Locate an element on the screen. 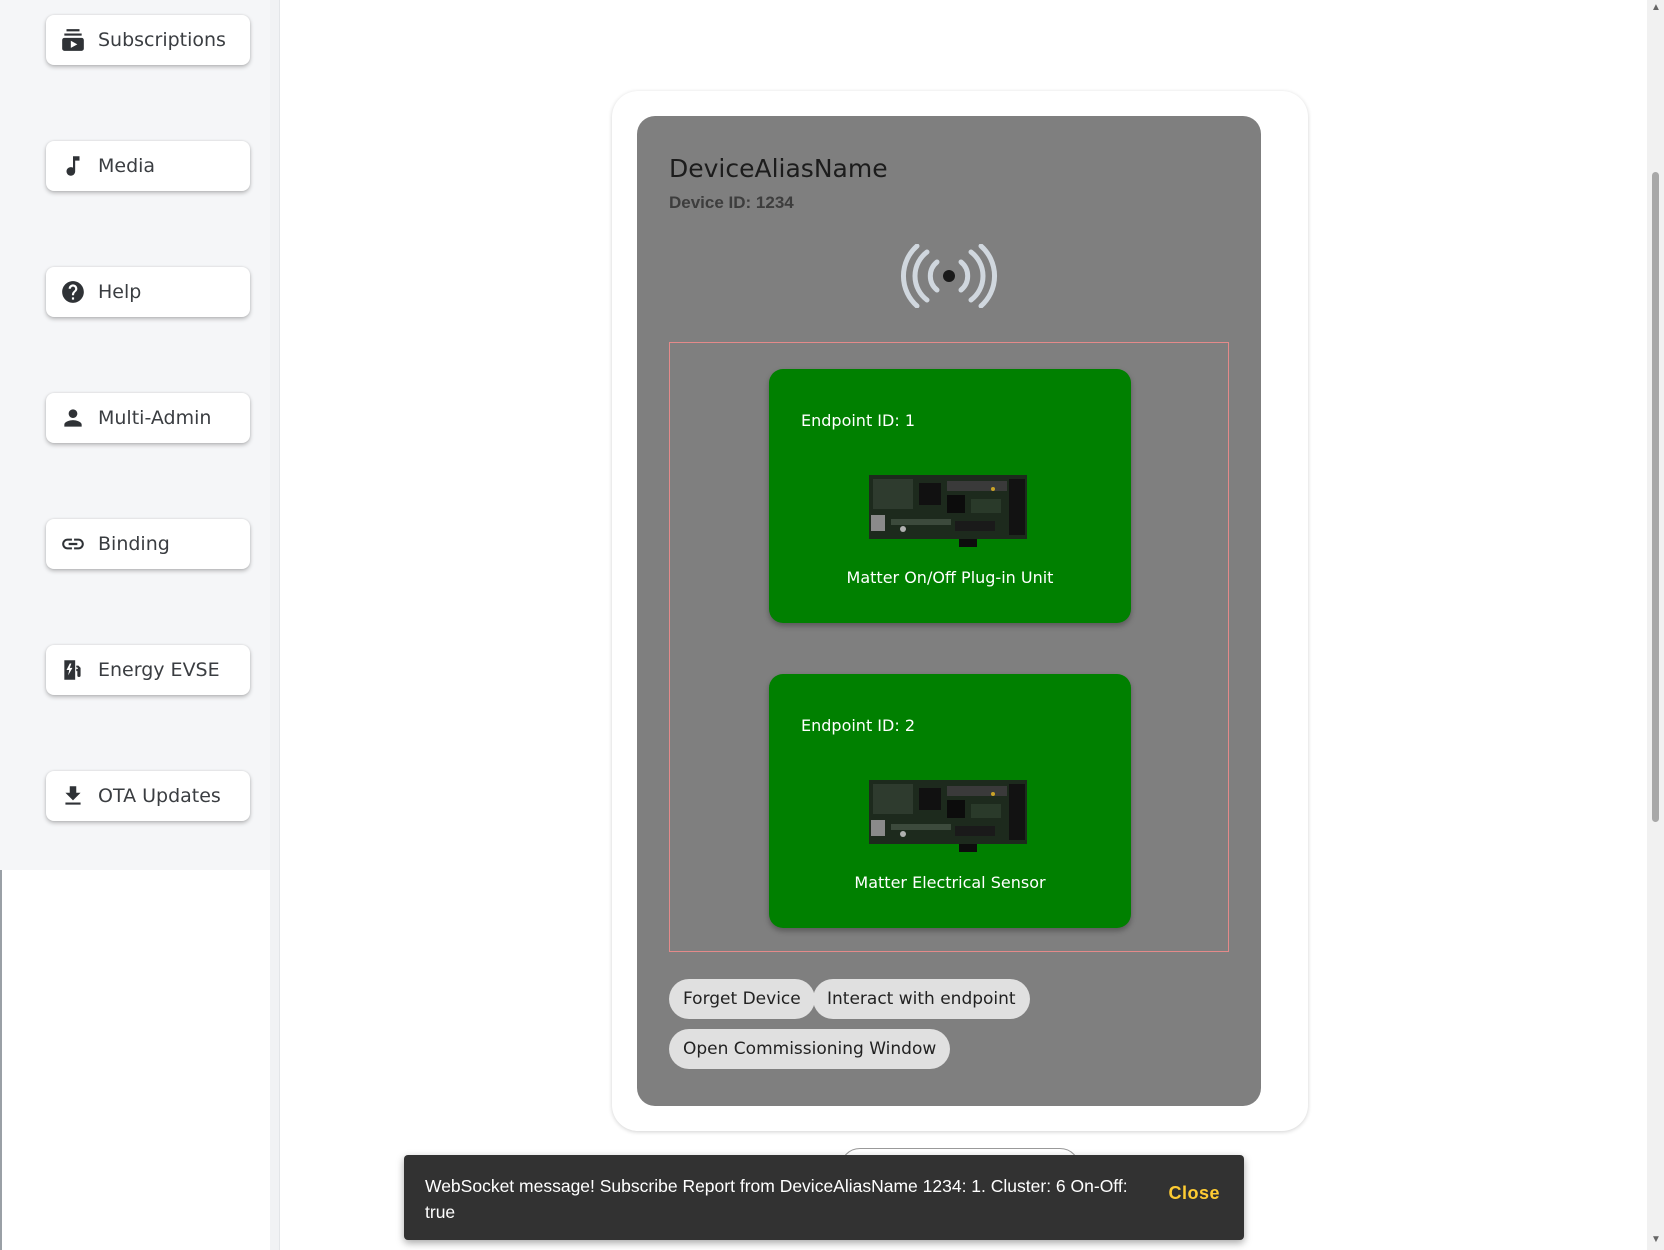  scroll-up-arrow-icon: ▲ is located at coordinates (1656, 8).